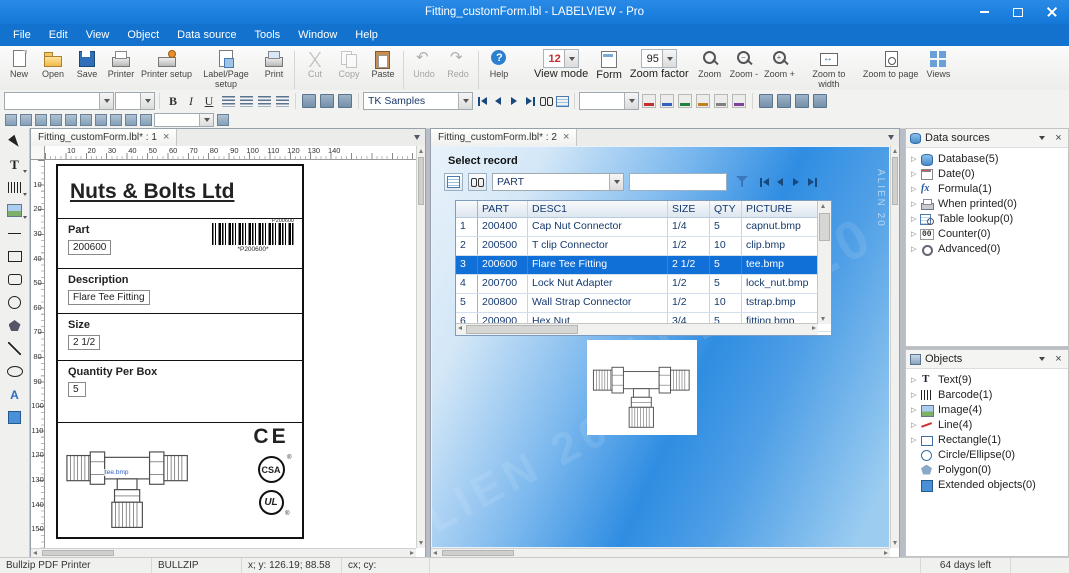 The width and height of the screenshot is (1069, 573). Describe the element at coordinates (366, 35) in the screenshot. I see `menu-item: Help` at that location.